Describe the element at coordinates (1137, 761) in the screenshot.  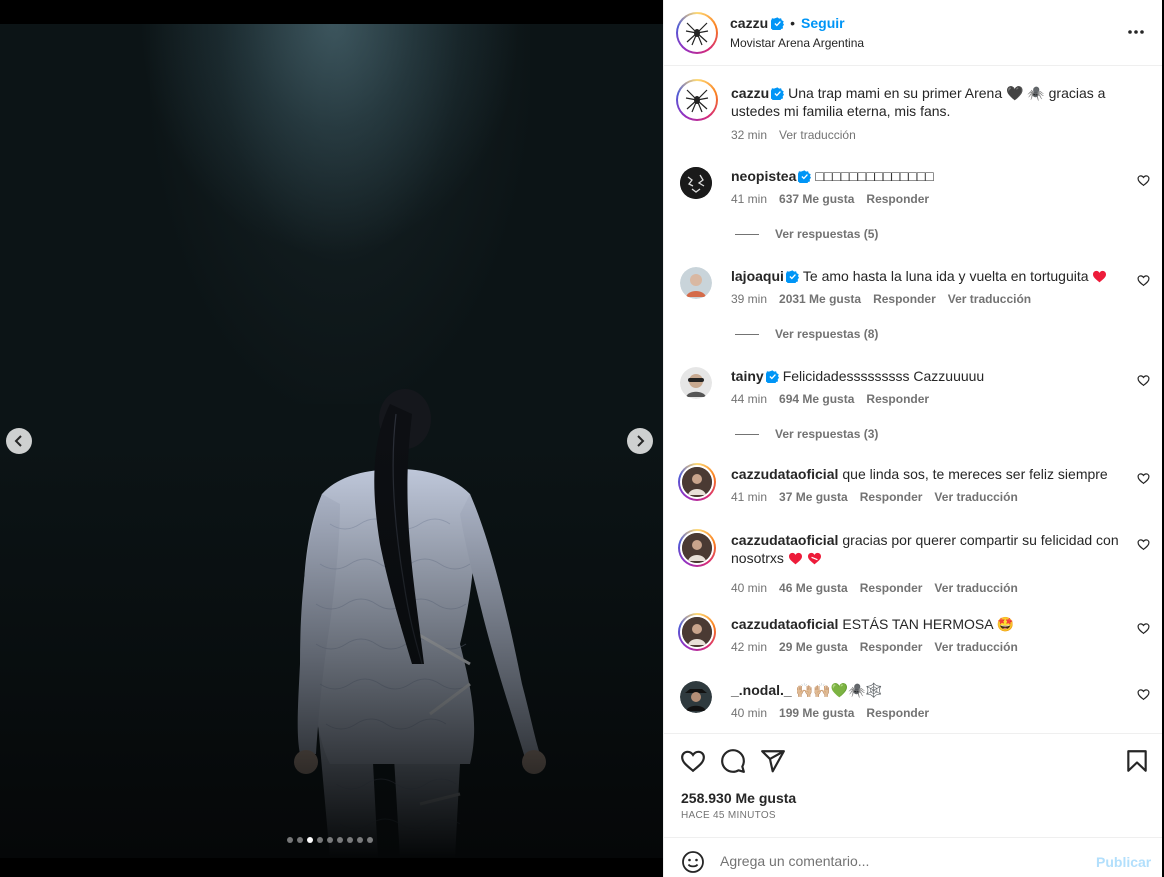
I see `bookmark-icon` at that location.